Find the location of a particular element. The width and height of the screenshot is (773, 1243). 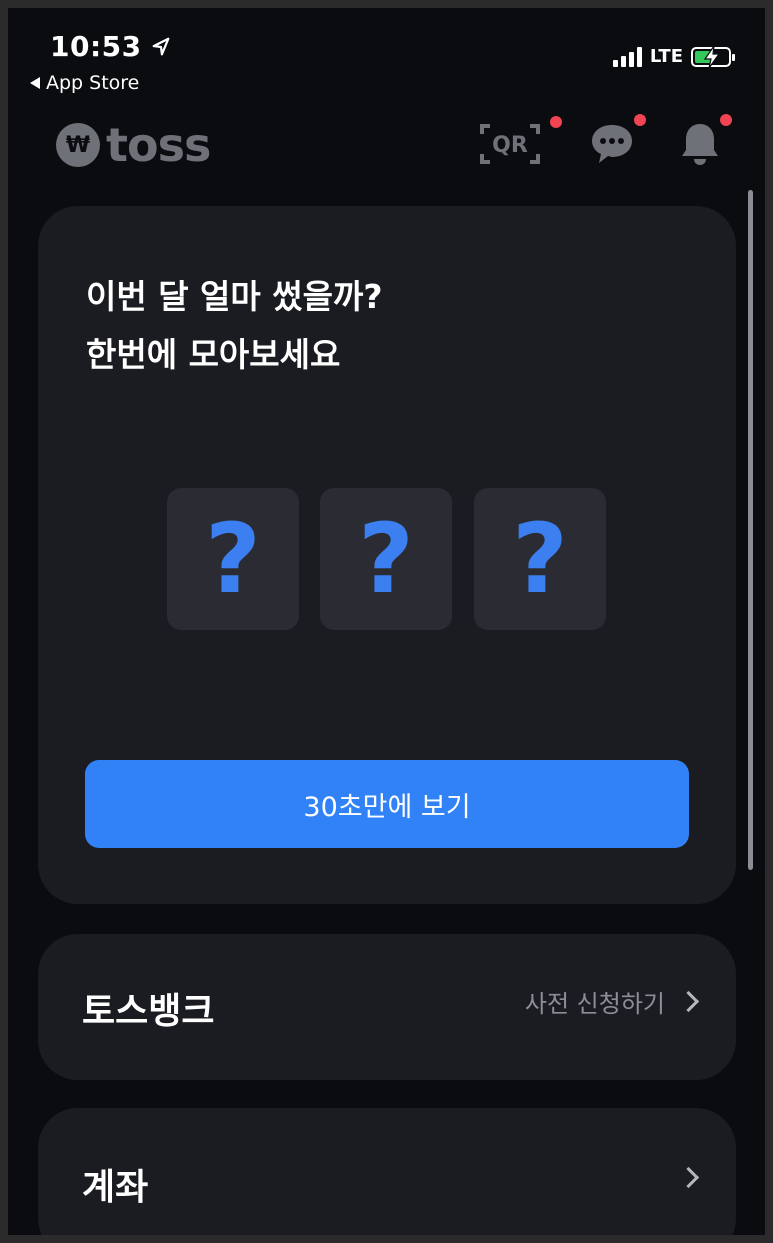

pre-apply-link: 사전 신청하기 is located at coordinates (613, 1001).